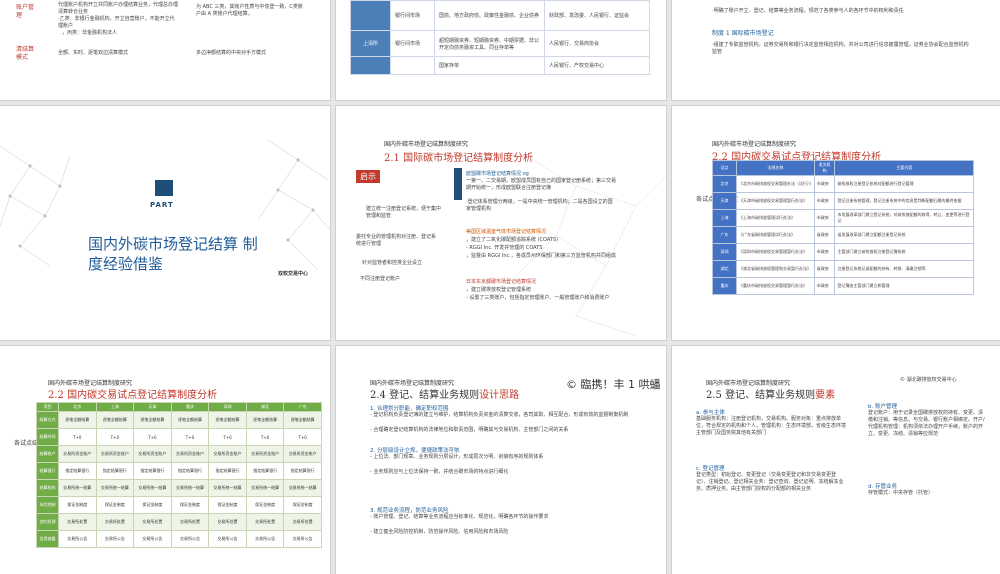  Describe the element at coordinates (928, 380) in the screenshot. I see `watermark-stamp: © 湖北碳排放权交易中心` at that location.